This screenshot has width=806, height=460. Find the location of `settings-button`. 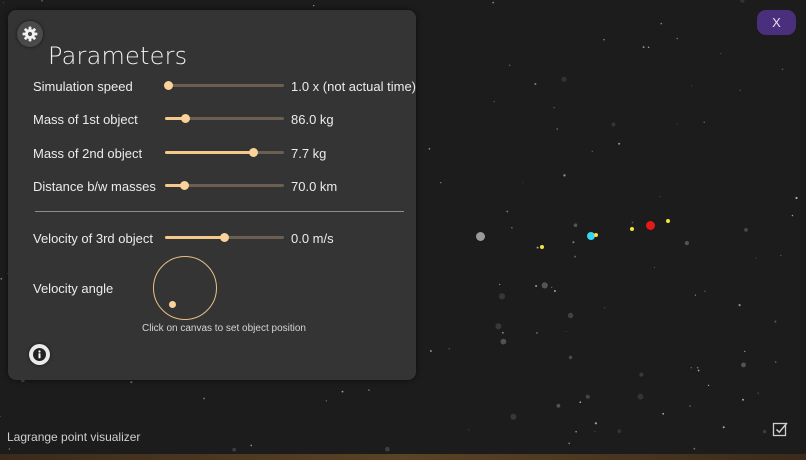

settings-button is located at coordinates (30, 34).